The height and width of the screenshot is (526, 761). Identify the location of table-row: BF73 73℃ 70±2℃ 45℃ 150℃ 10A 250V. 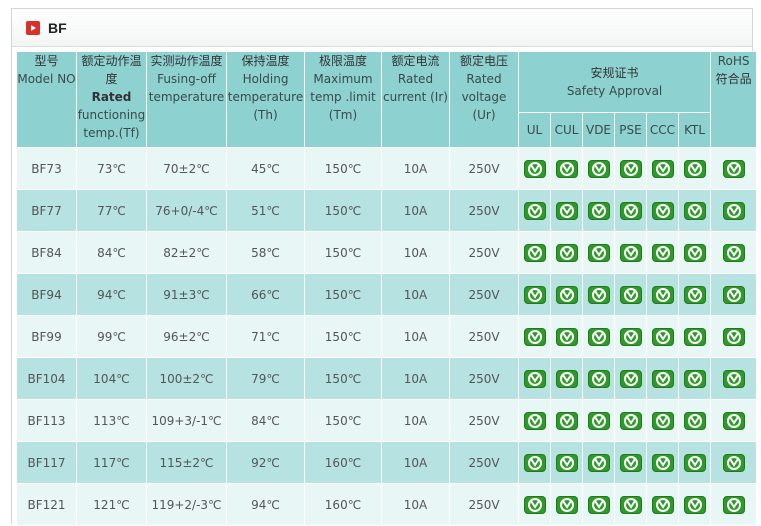
(387, 168).